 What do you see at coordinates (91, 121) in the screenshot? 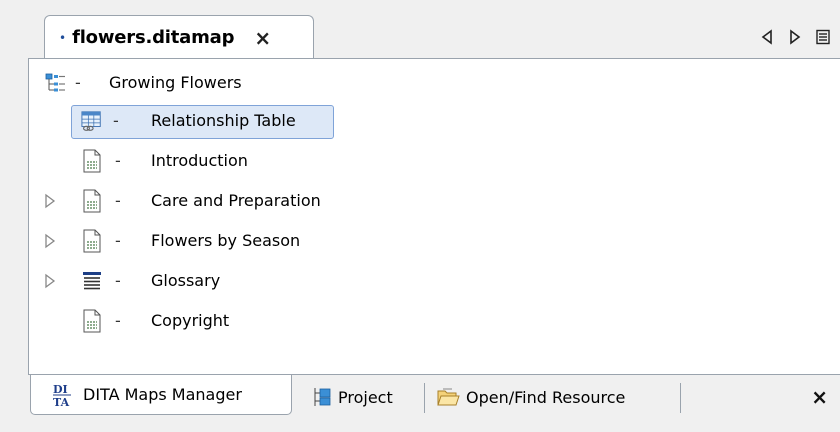
I see `reltable-icon` at bounding box center [91, 121].